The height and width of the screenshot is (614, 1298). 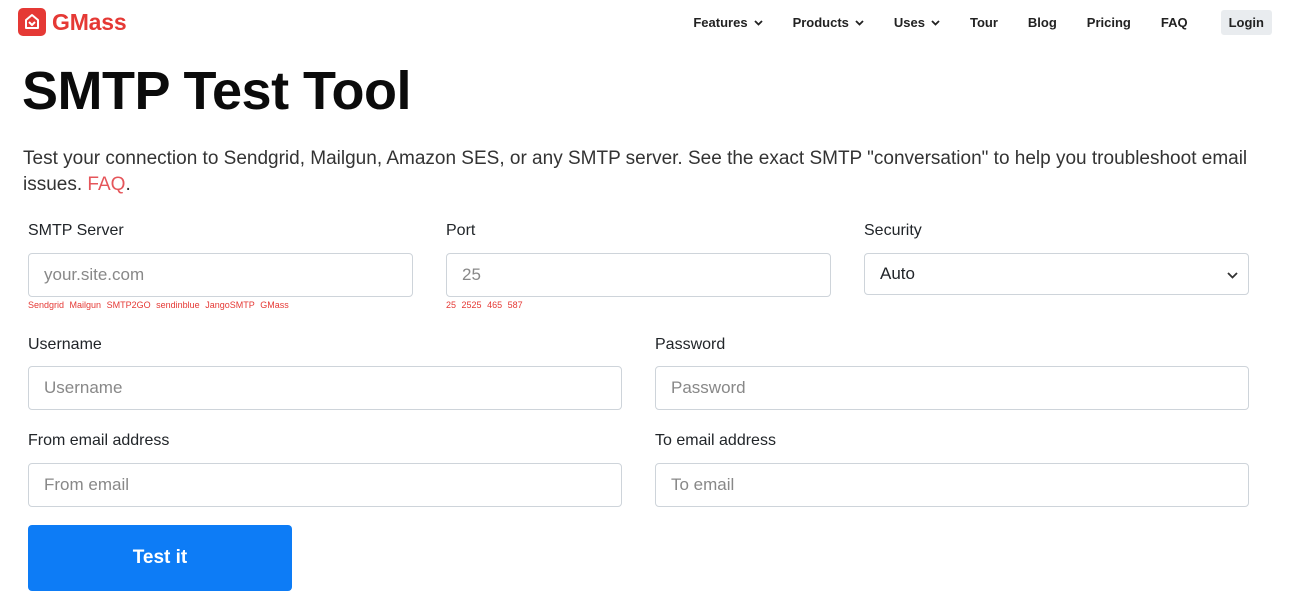 I want to click on security-field: Security Auto, so click(x=1056, y=257).